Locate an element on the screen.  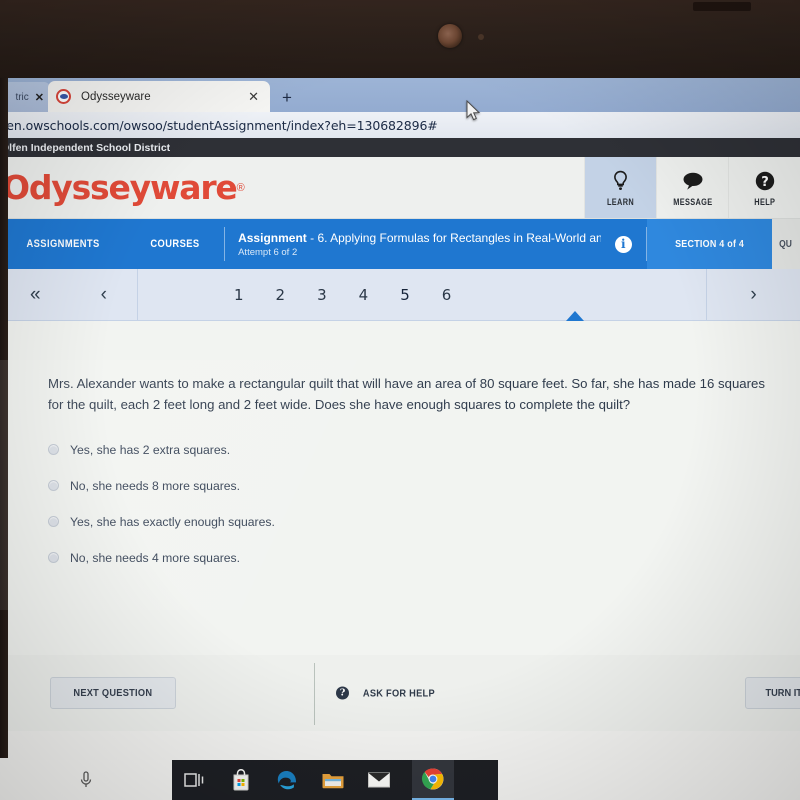
taskbar-right-section is located at coordinates (649, 780).